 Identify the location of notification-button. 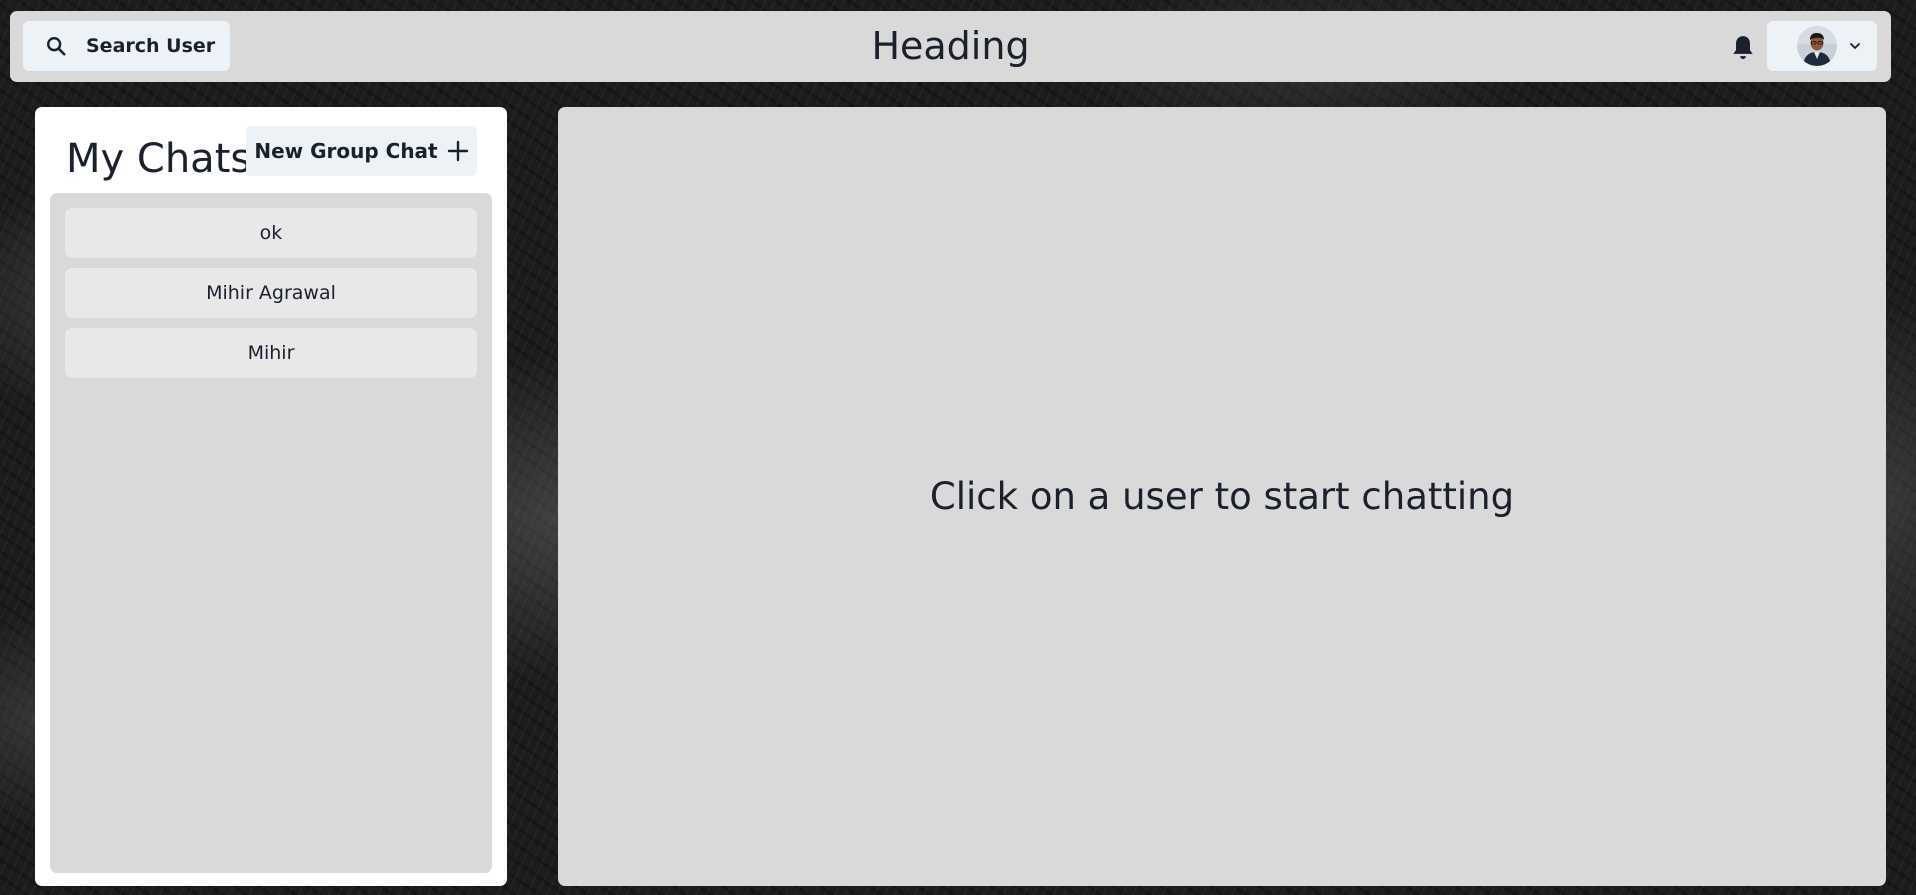
(1743, 48).